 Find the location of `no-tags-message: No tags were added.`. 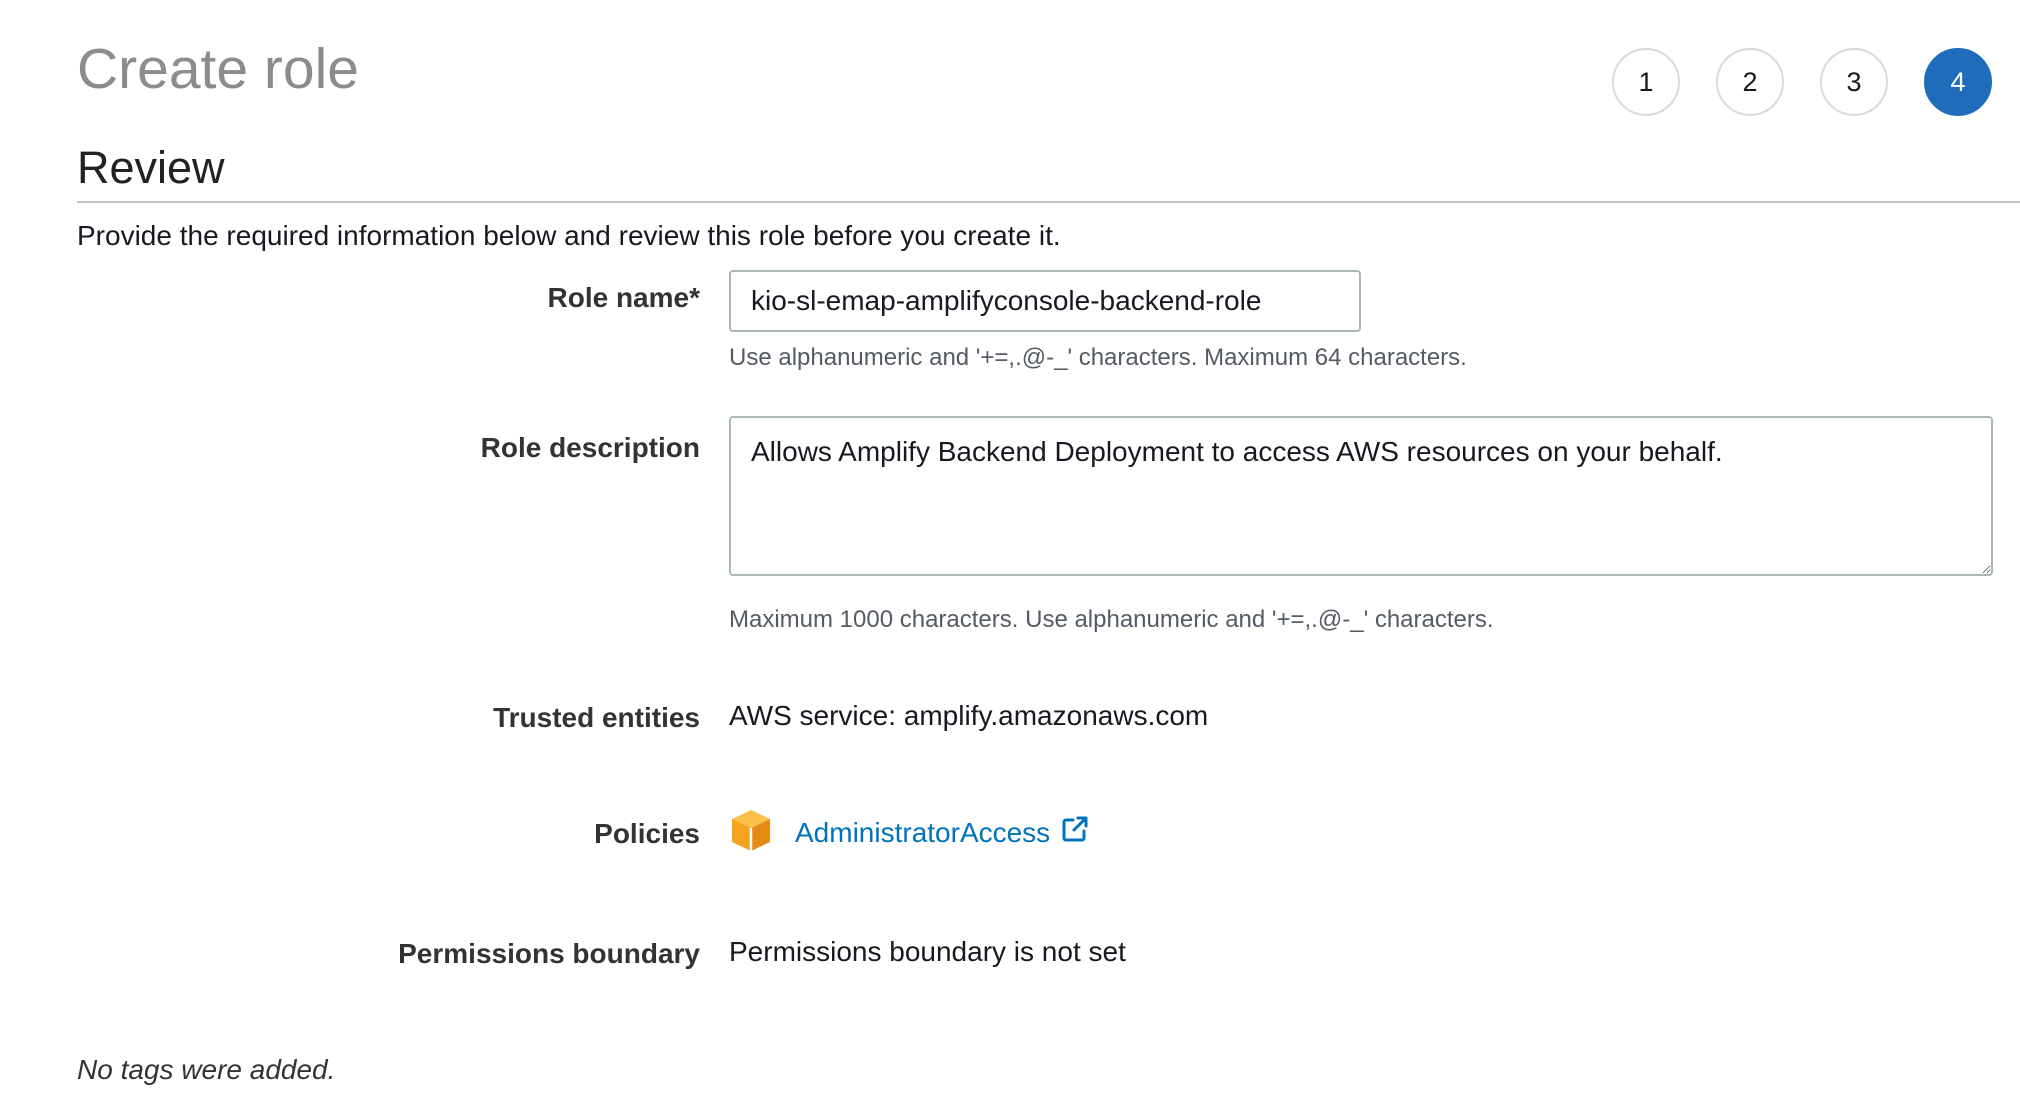

no-tags-message: No tags were added. is located at coordinates (206, 1069).